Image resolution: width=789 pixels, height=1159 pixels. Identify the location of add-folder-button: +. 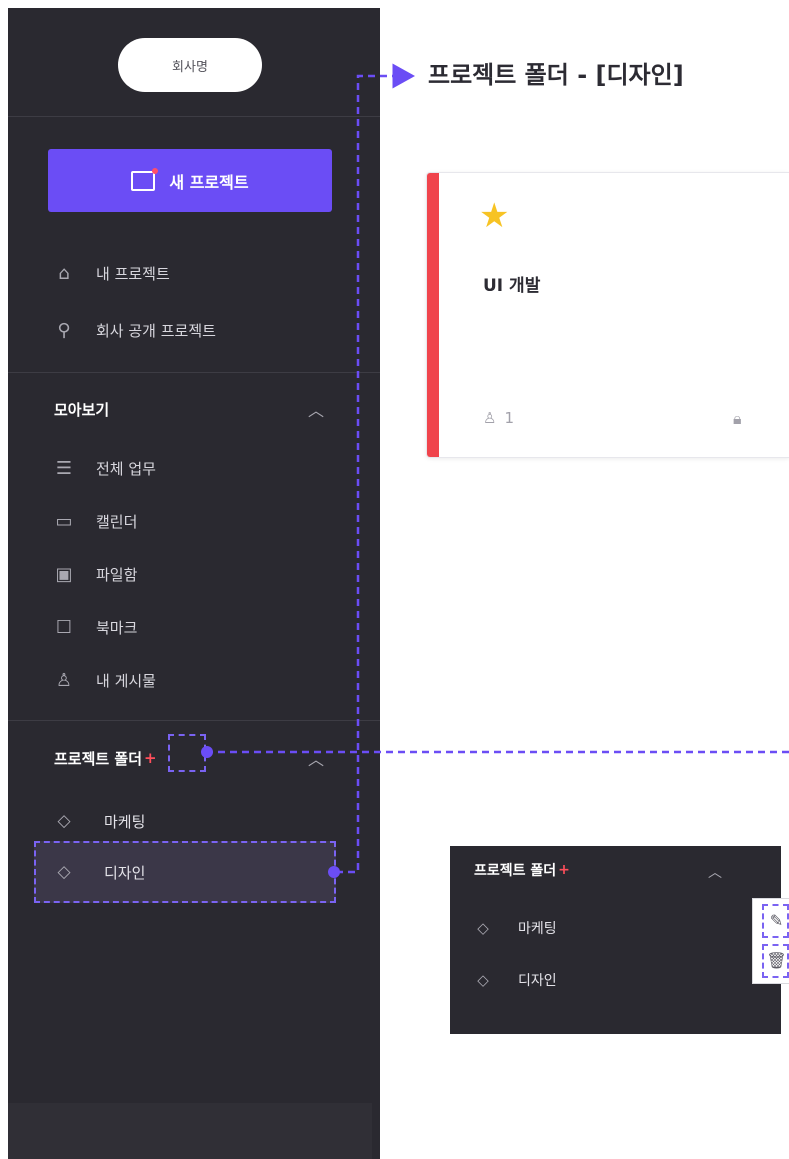
(150, 758).